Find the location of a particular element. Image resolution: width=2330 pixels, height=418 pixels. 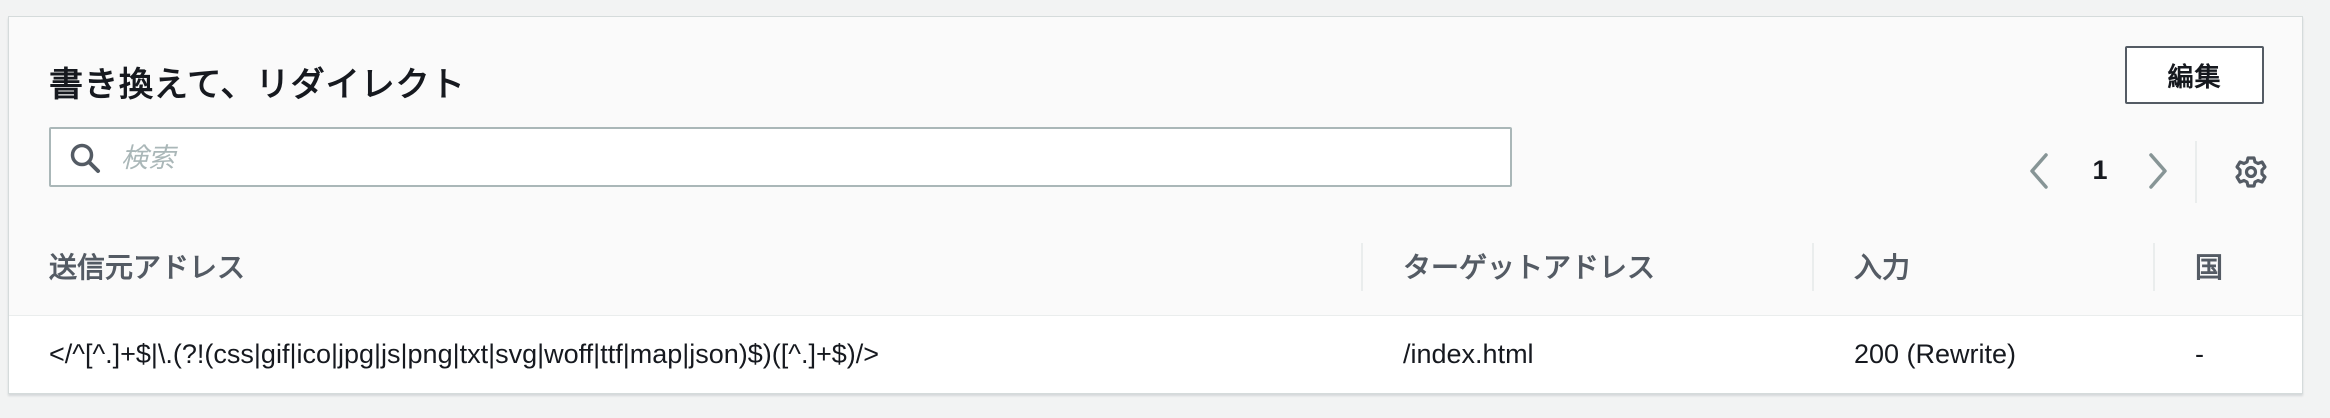

search-icon is located at coordinates (85, 158).